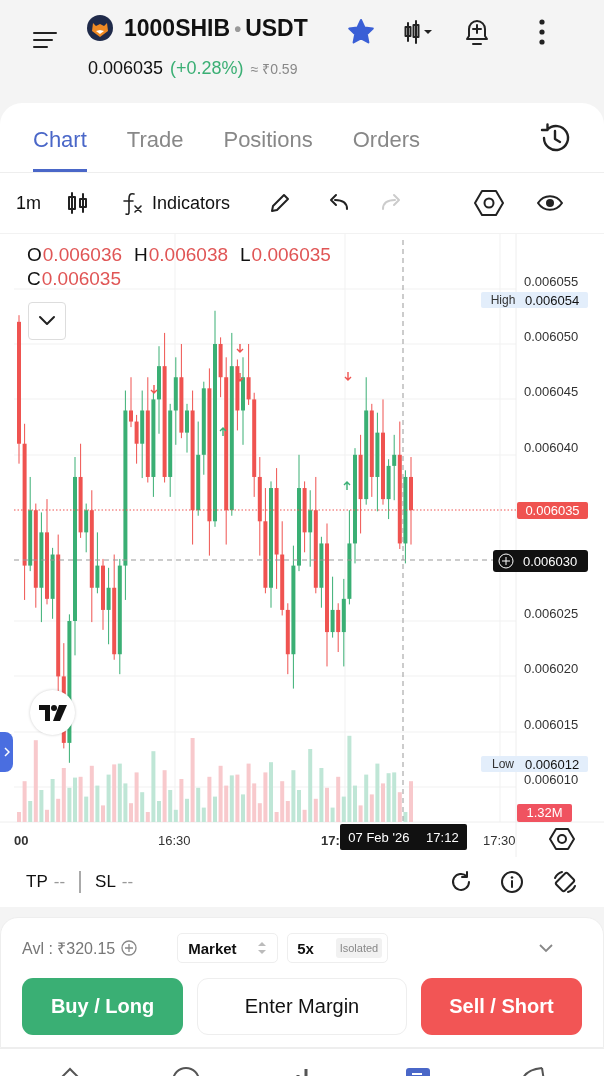 This screenshot has width=604, height=1076. I want to click on crosshair-date: 07 Feb '26, so click(379, 837).